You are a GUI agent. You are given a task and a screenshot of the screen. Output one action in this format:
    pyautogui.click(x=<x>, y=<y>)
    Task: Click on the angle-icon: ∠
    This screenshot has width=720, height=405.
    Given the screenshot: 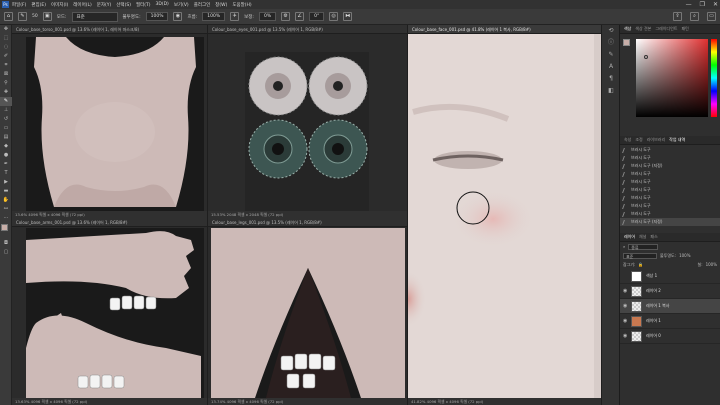 What is the action you would take?
    pyautogui.click(x=300, y=16)
    